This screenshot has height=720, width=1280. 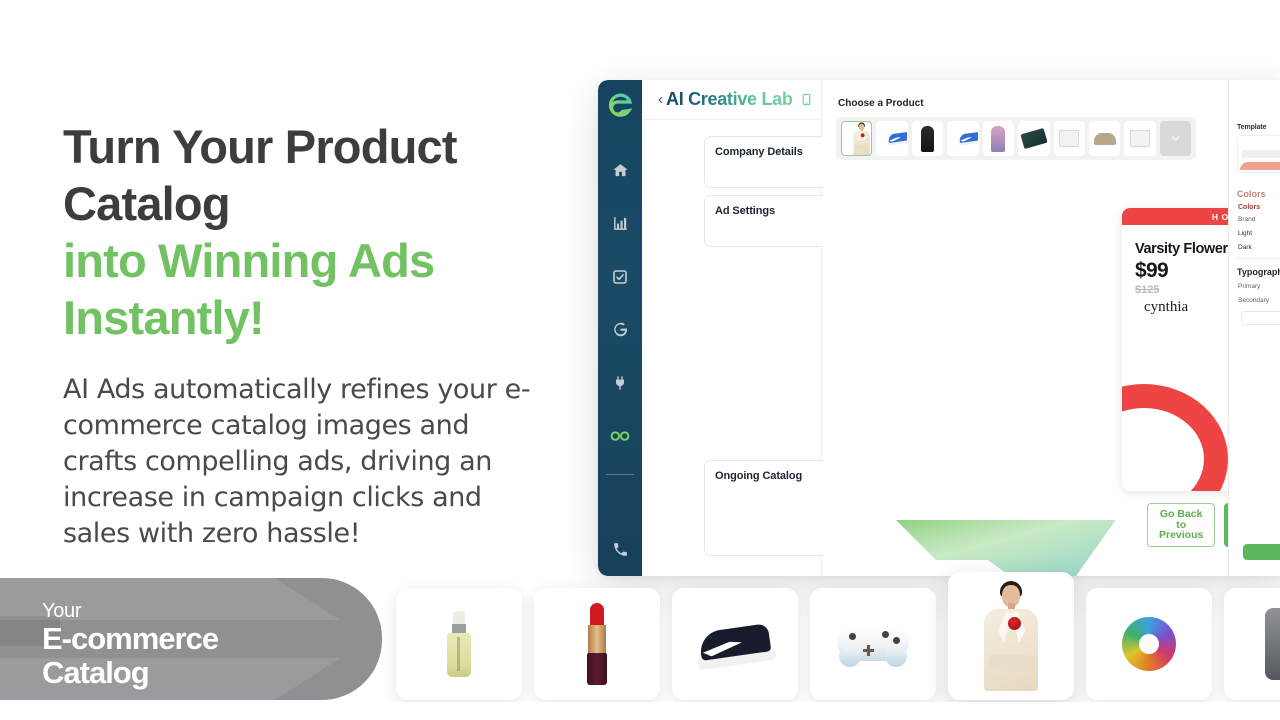 I want to click on colors-heading: Colors, so click(x=1251, y=194).